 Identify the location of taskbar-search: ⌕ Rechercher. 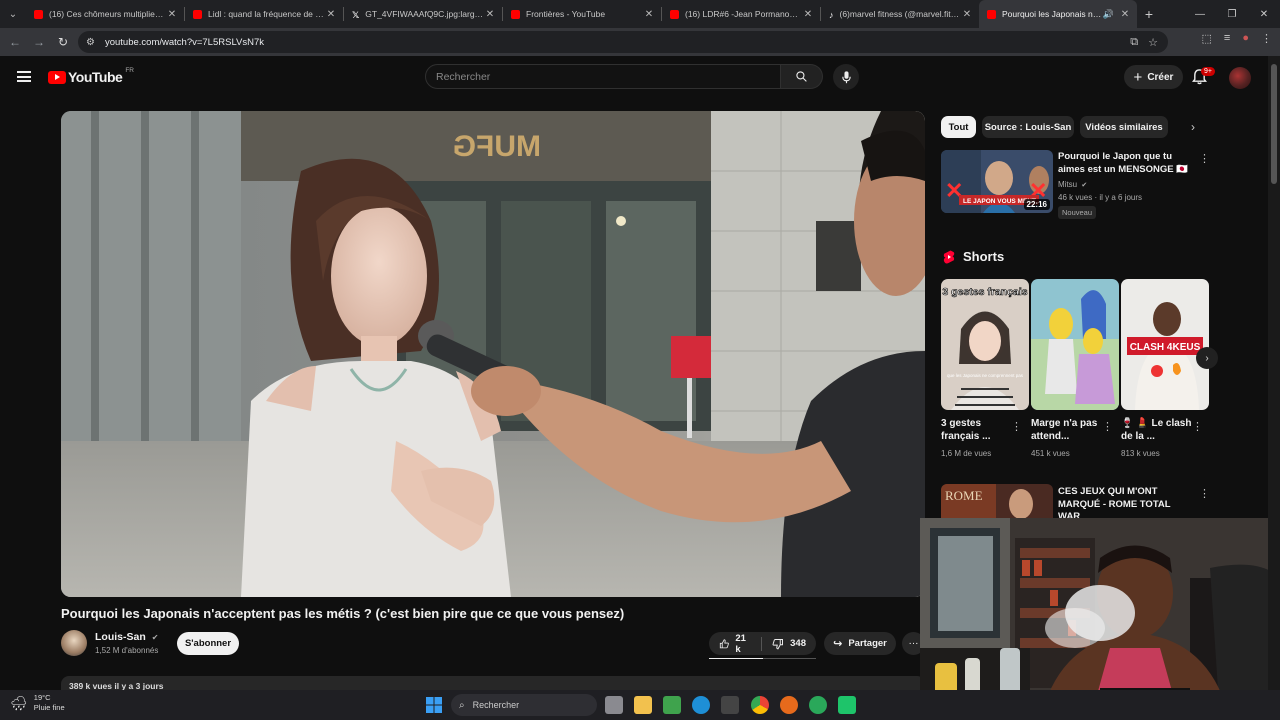
(524, 705).